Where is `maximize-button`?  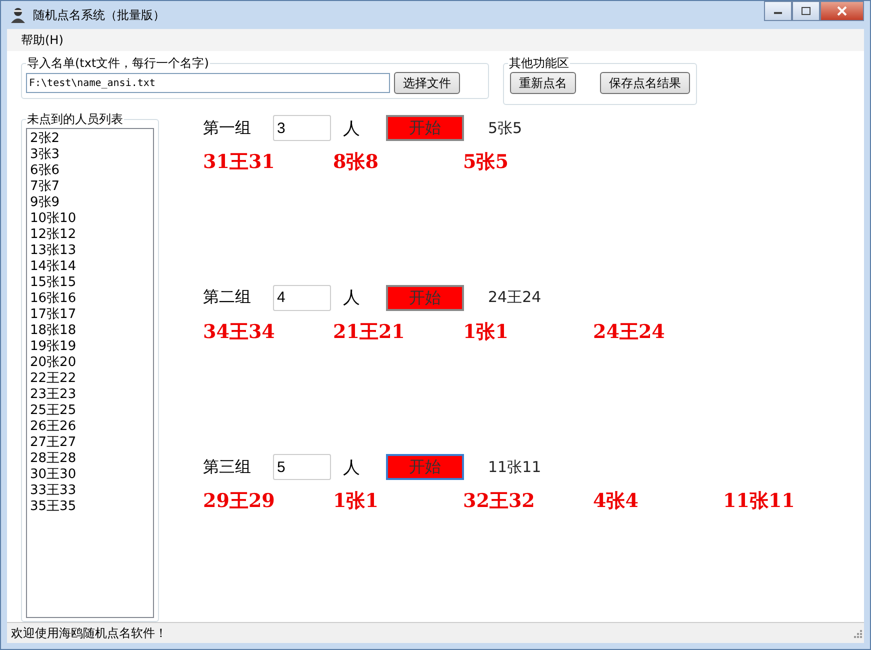 maximize-button is located at coordinates (806, 11).